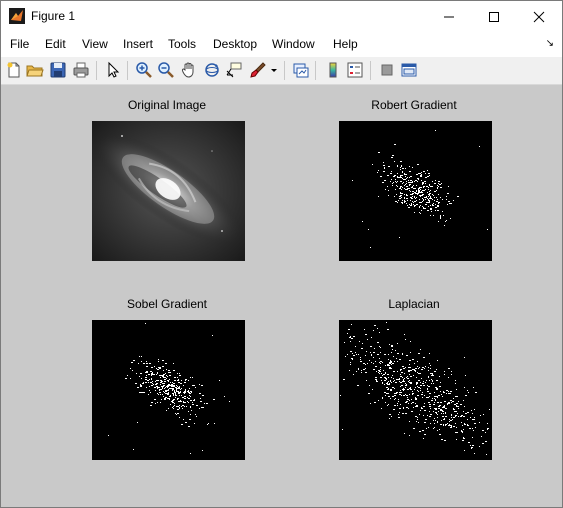 The height and width of the screenshot is (508, 563). What do you see at coordinates (14, 70) in the screenshot?
I see `new-figure-icon` at bounding box center [14, 70].